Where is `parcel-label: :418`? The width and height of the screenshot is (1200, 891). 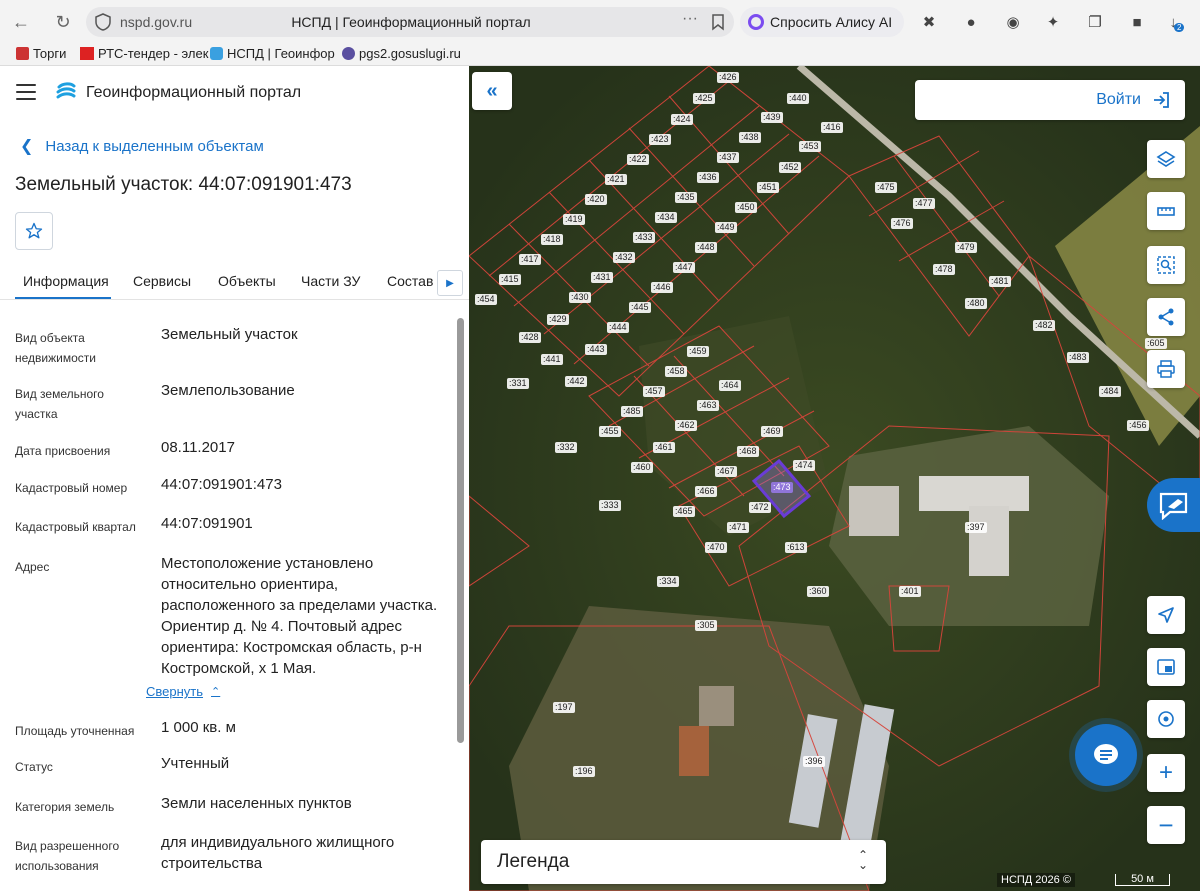 parcel-label: :418 is located at coordinates (552, 239).